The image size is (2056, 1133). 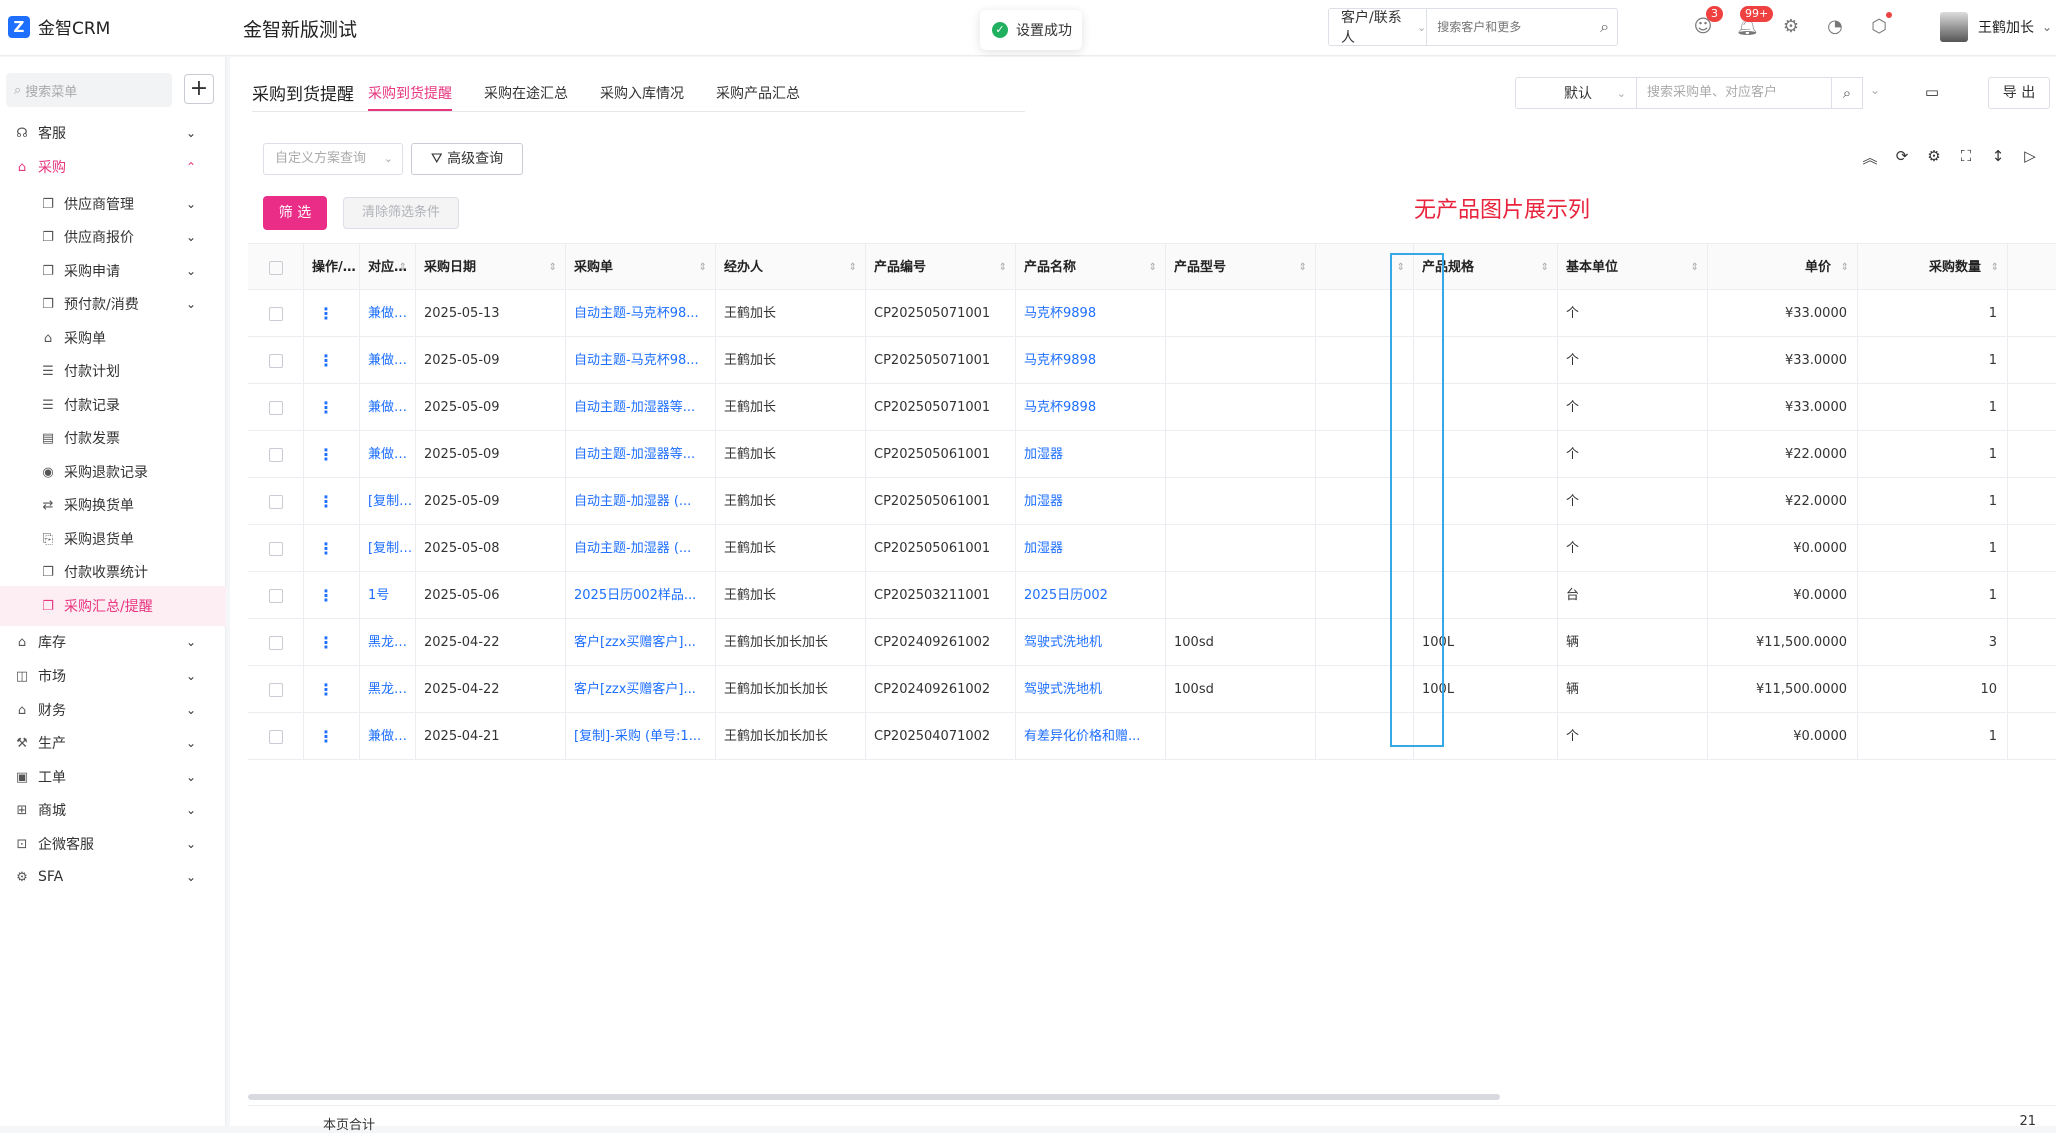 I want to click on user-menu: 王鹤加长 ⌄, so click(x=1996, y=27).